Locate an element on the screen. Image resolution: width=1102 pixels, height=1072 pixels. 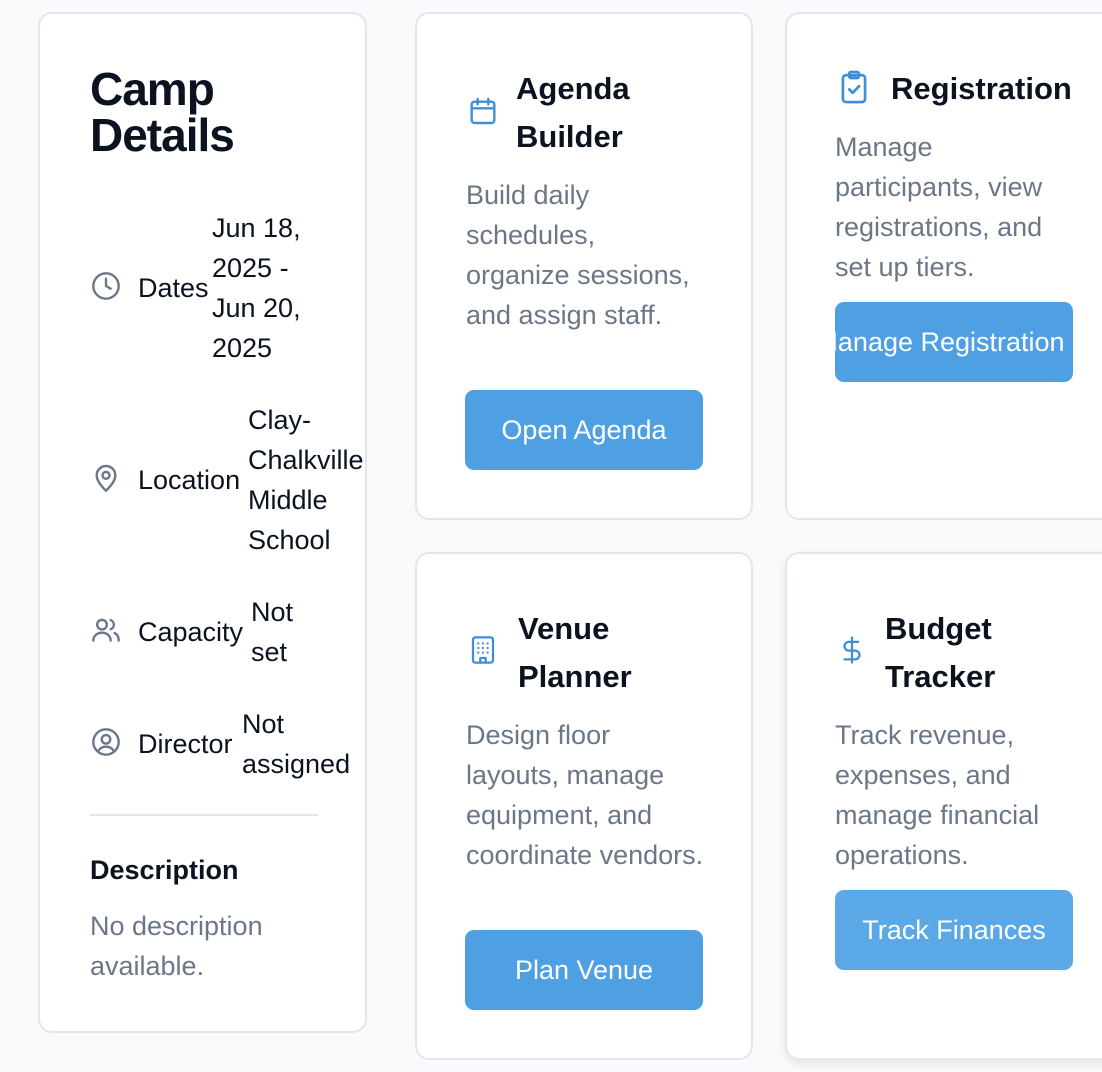
manage-registration-button: Manage Registration is located at coordinates (954, 342).